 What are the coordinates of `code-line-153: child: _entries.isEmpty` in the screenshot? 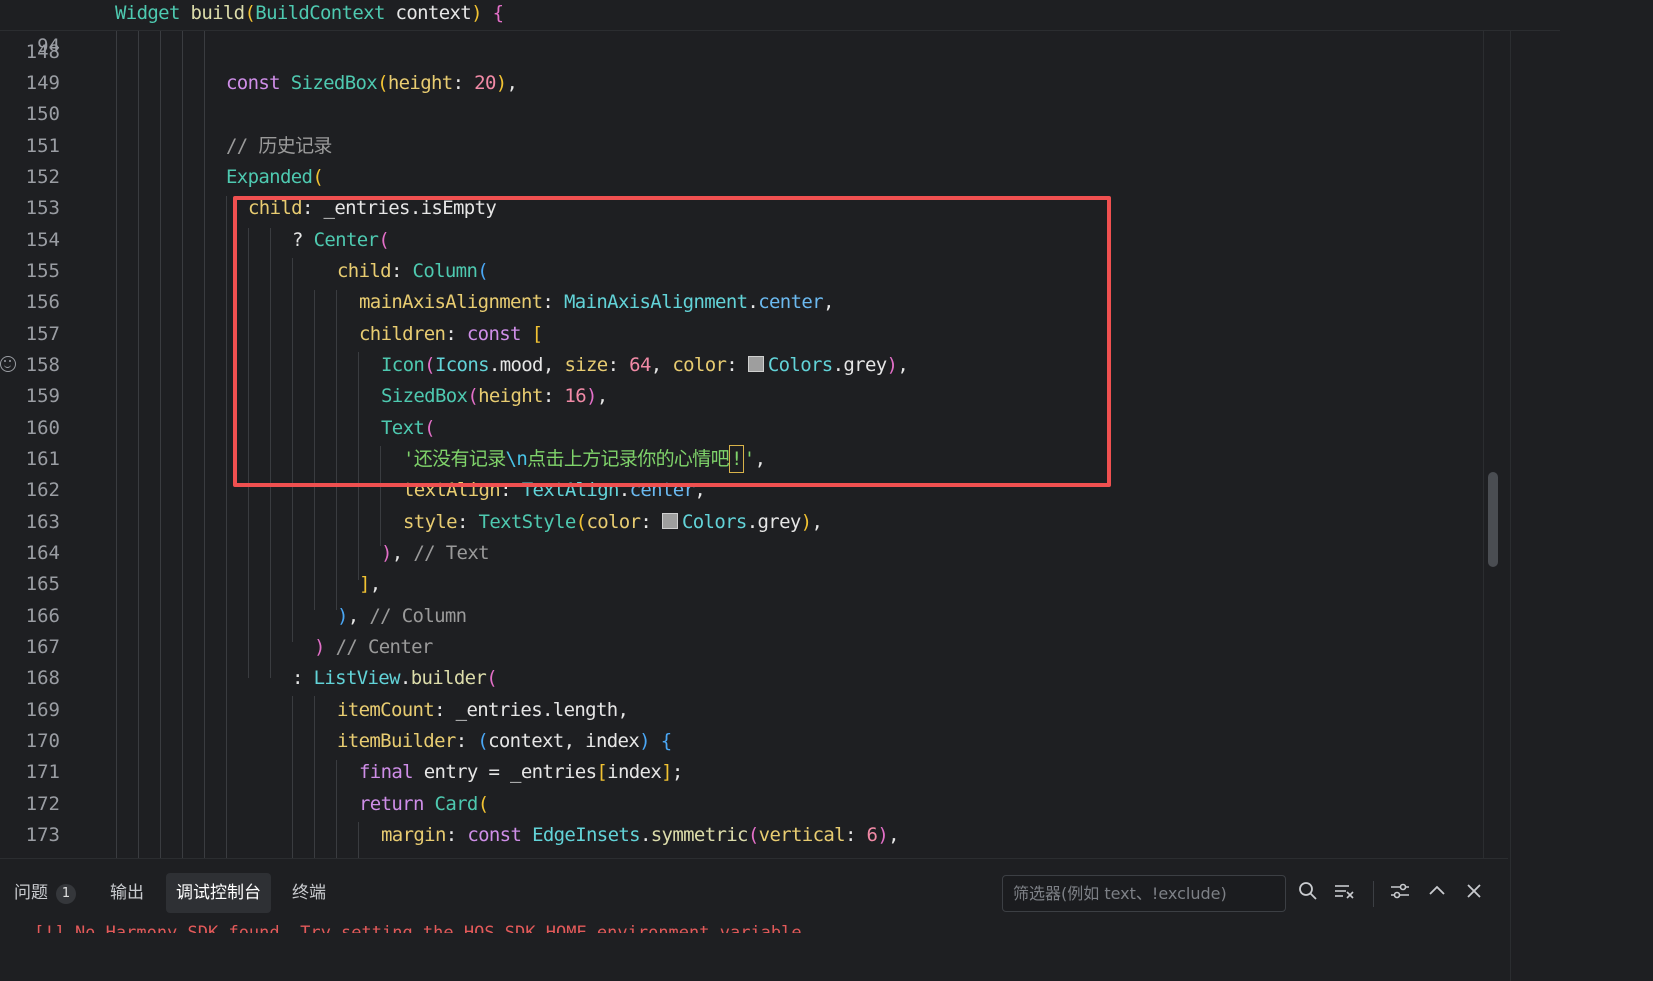 It's located at (780, 208).